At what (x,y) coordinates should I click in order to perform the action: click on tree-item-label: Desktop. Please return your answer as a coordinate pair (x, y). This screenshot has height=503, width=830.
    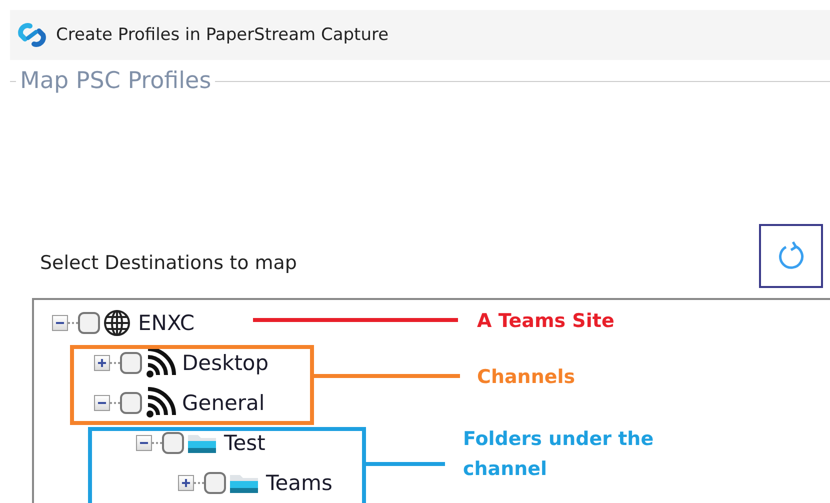
    Looking at the image, I should click on (225, 363).